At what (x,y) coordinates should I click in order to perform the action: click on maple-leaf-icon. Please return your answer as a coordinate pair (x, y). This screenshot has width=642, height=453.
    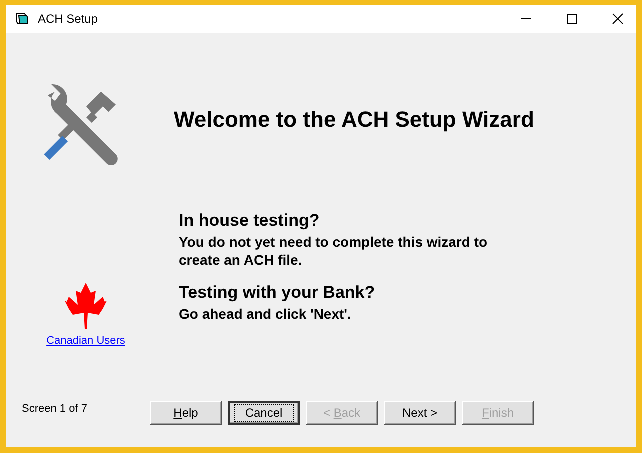
    Looking at the image, I should click on (86, 306).